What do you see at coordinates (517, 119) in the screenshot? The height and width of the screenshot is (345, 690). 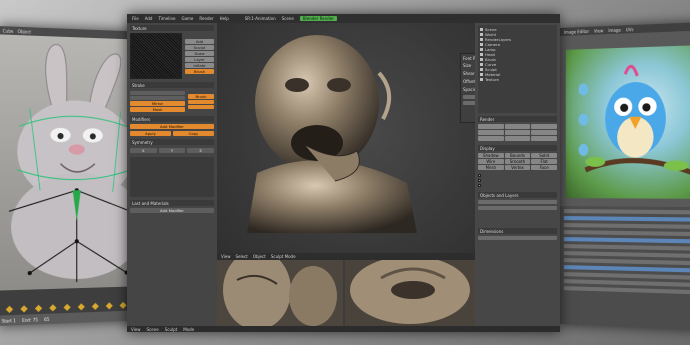 I see `render-tab: Render` at bounding box center [517, 119].